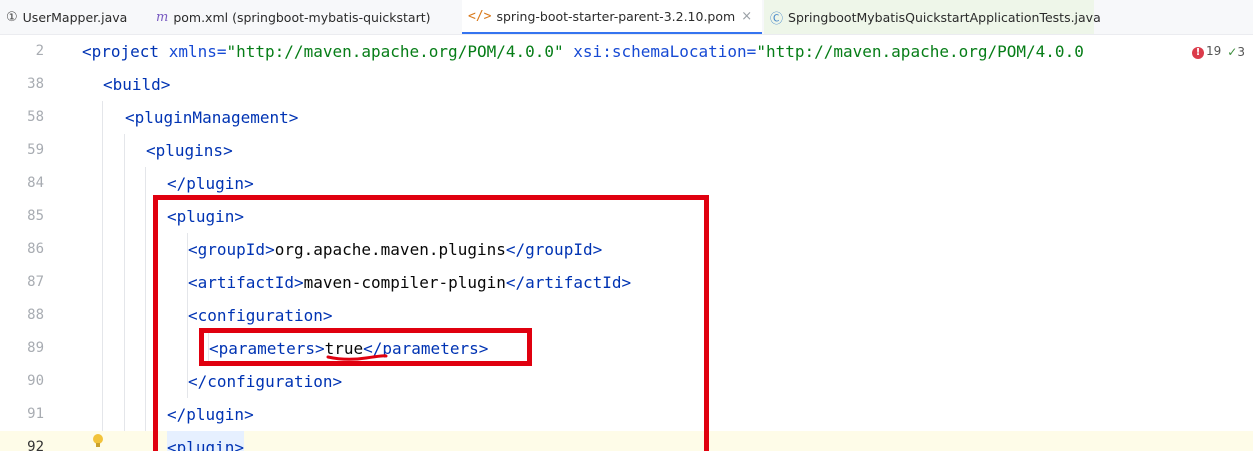 This screenshot has height=451, width=1253. What do you see at coordinates (121, 51) in the screenshot?
I see `xml-tag: <project` at bounding box center [121, 51].